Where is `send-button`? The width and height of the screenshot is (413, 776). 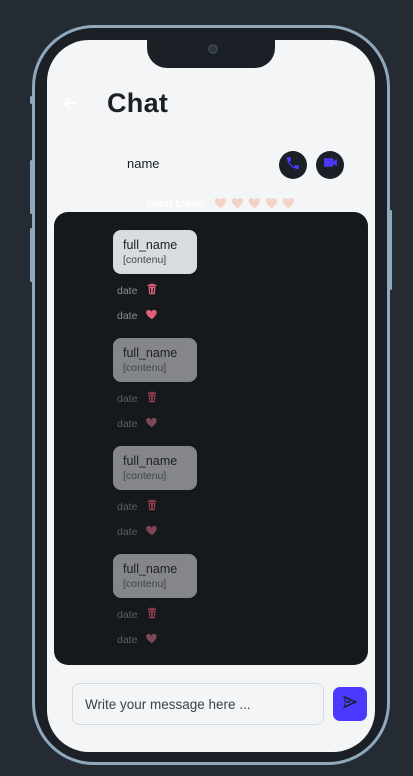
send-button is located at coordinates (350, 704).